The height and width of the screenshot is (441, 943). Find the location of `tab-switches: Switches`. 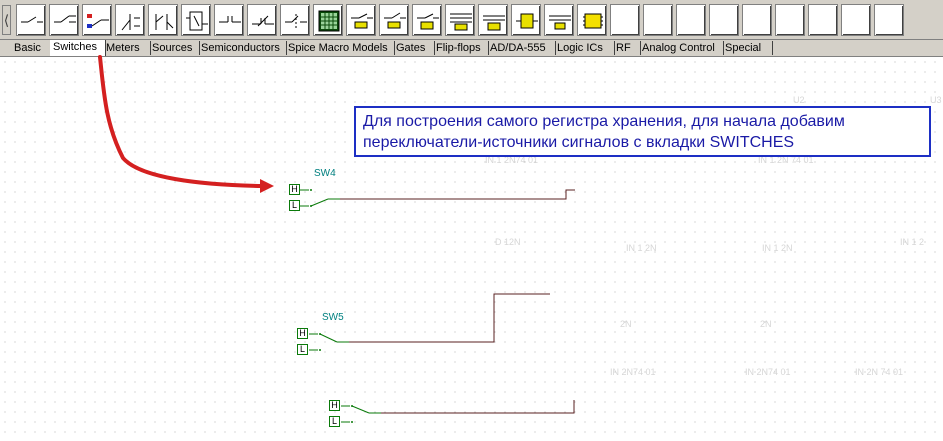

tab-switches: Switches is located at coordinates (78, 48).